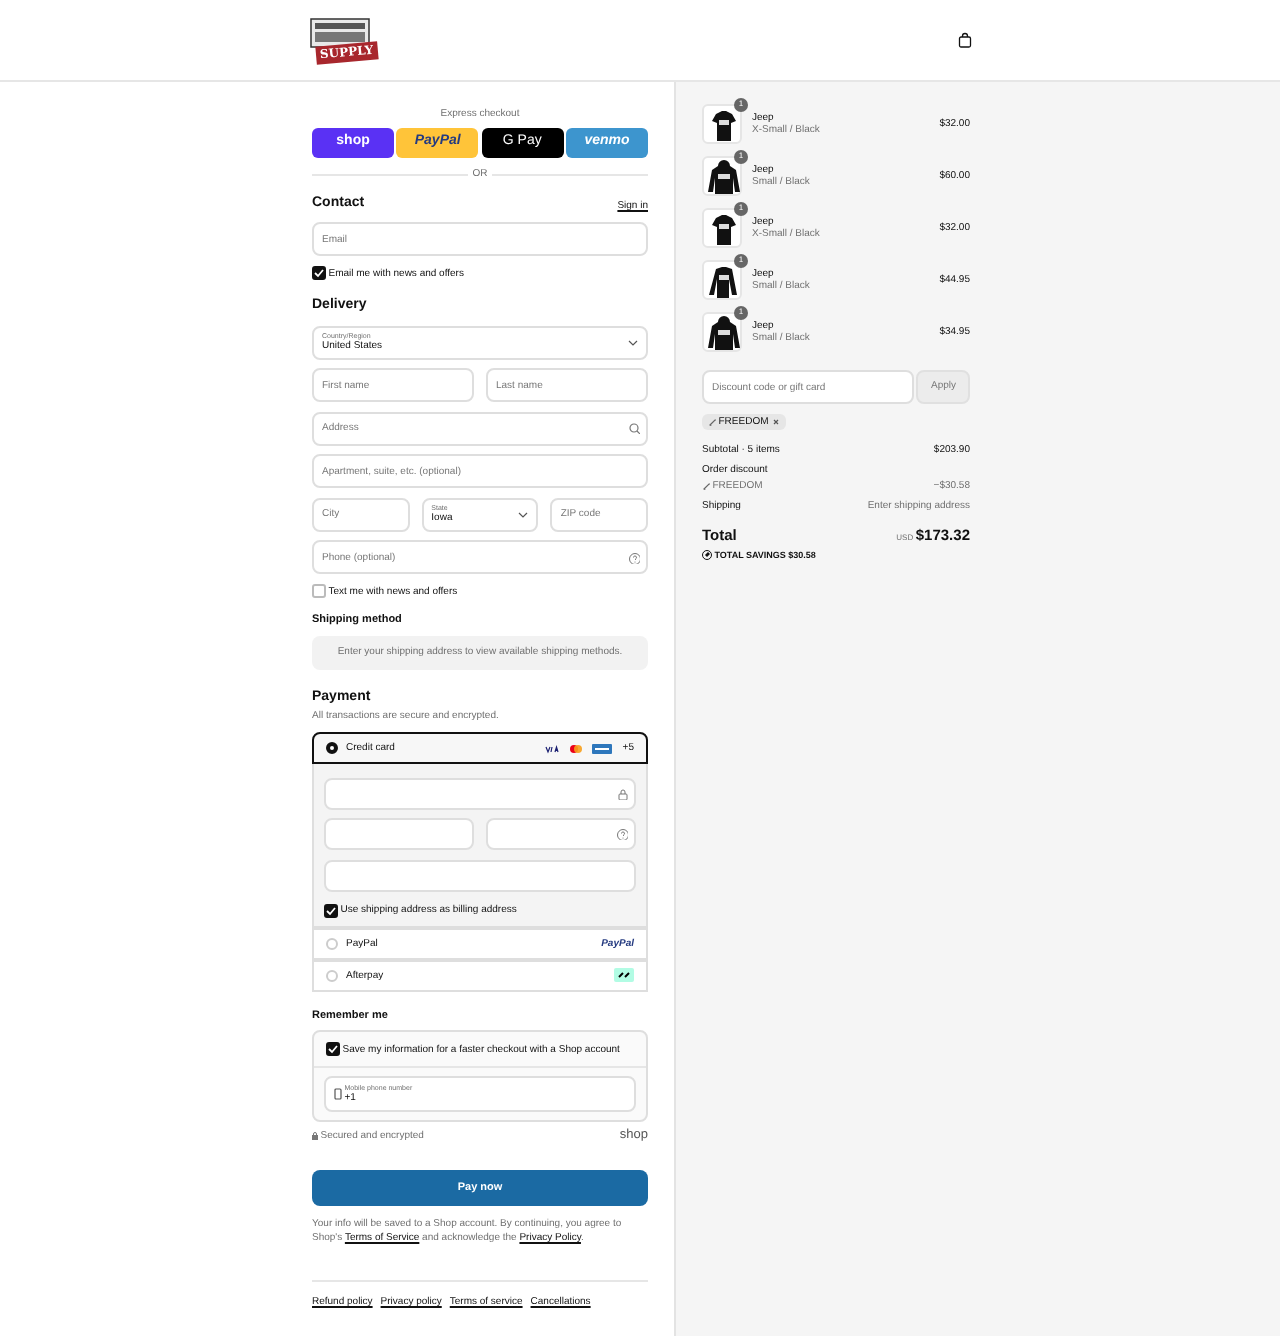 Image resolution: width=1280 pixels, height=1336 pixels. What do you see at coordinates (338, 1094) in the screenshot?
I see `phone-icon` at bounding box center [338, 1094].